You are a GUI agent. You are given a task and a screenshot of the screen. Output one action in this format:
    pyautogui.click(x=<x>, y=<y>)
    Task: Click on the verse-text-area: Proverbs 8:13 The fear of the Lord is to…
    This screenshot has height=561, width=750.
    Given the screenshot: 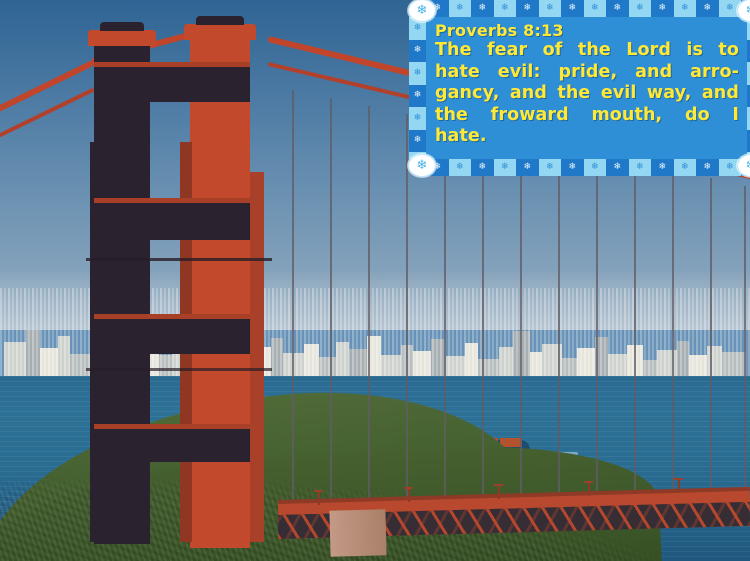 What is the action you would take?
    pyautogui.click(x=586, y=88)
    